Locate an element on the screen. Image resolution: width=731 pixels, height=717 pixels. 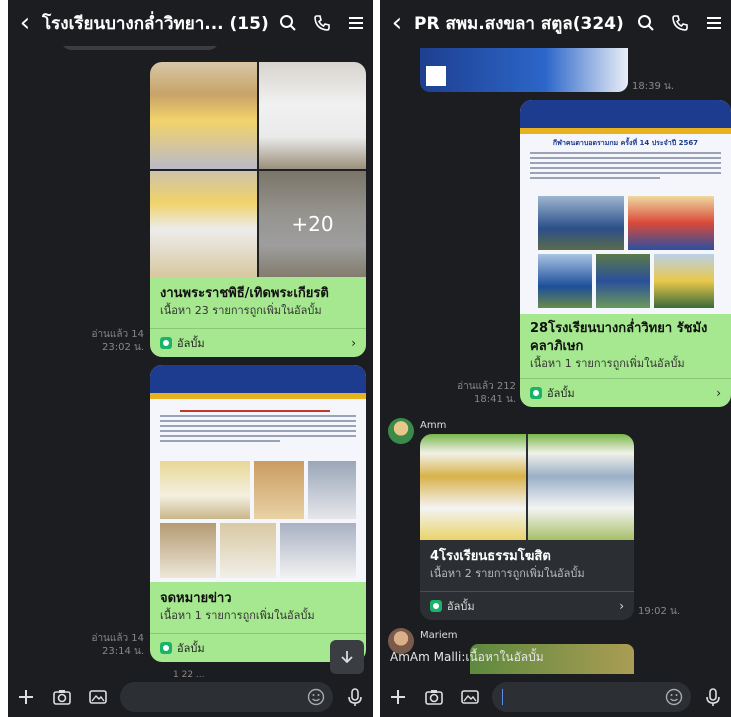
scroll-down-button is located at coordinates (347, 657).